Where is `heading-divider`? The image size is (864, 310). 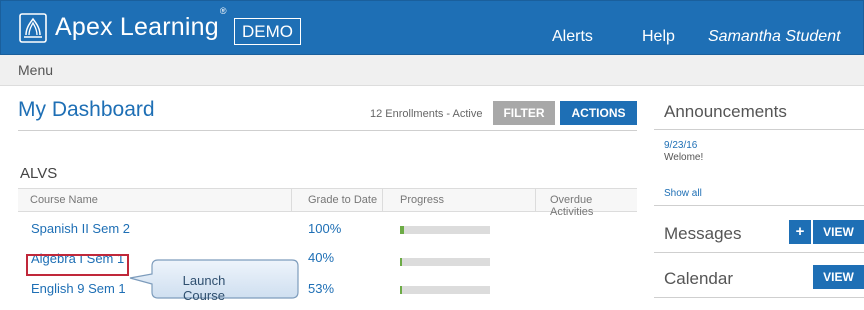 heading-divider is located at coordinates (327, 130).